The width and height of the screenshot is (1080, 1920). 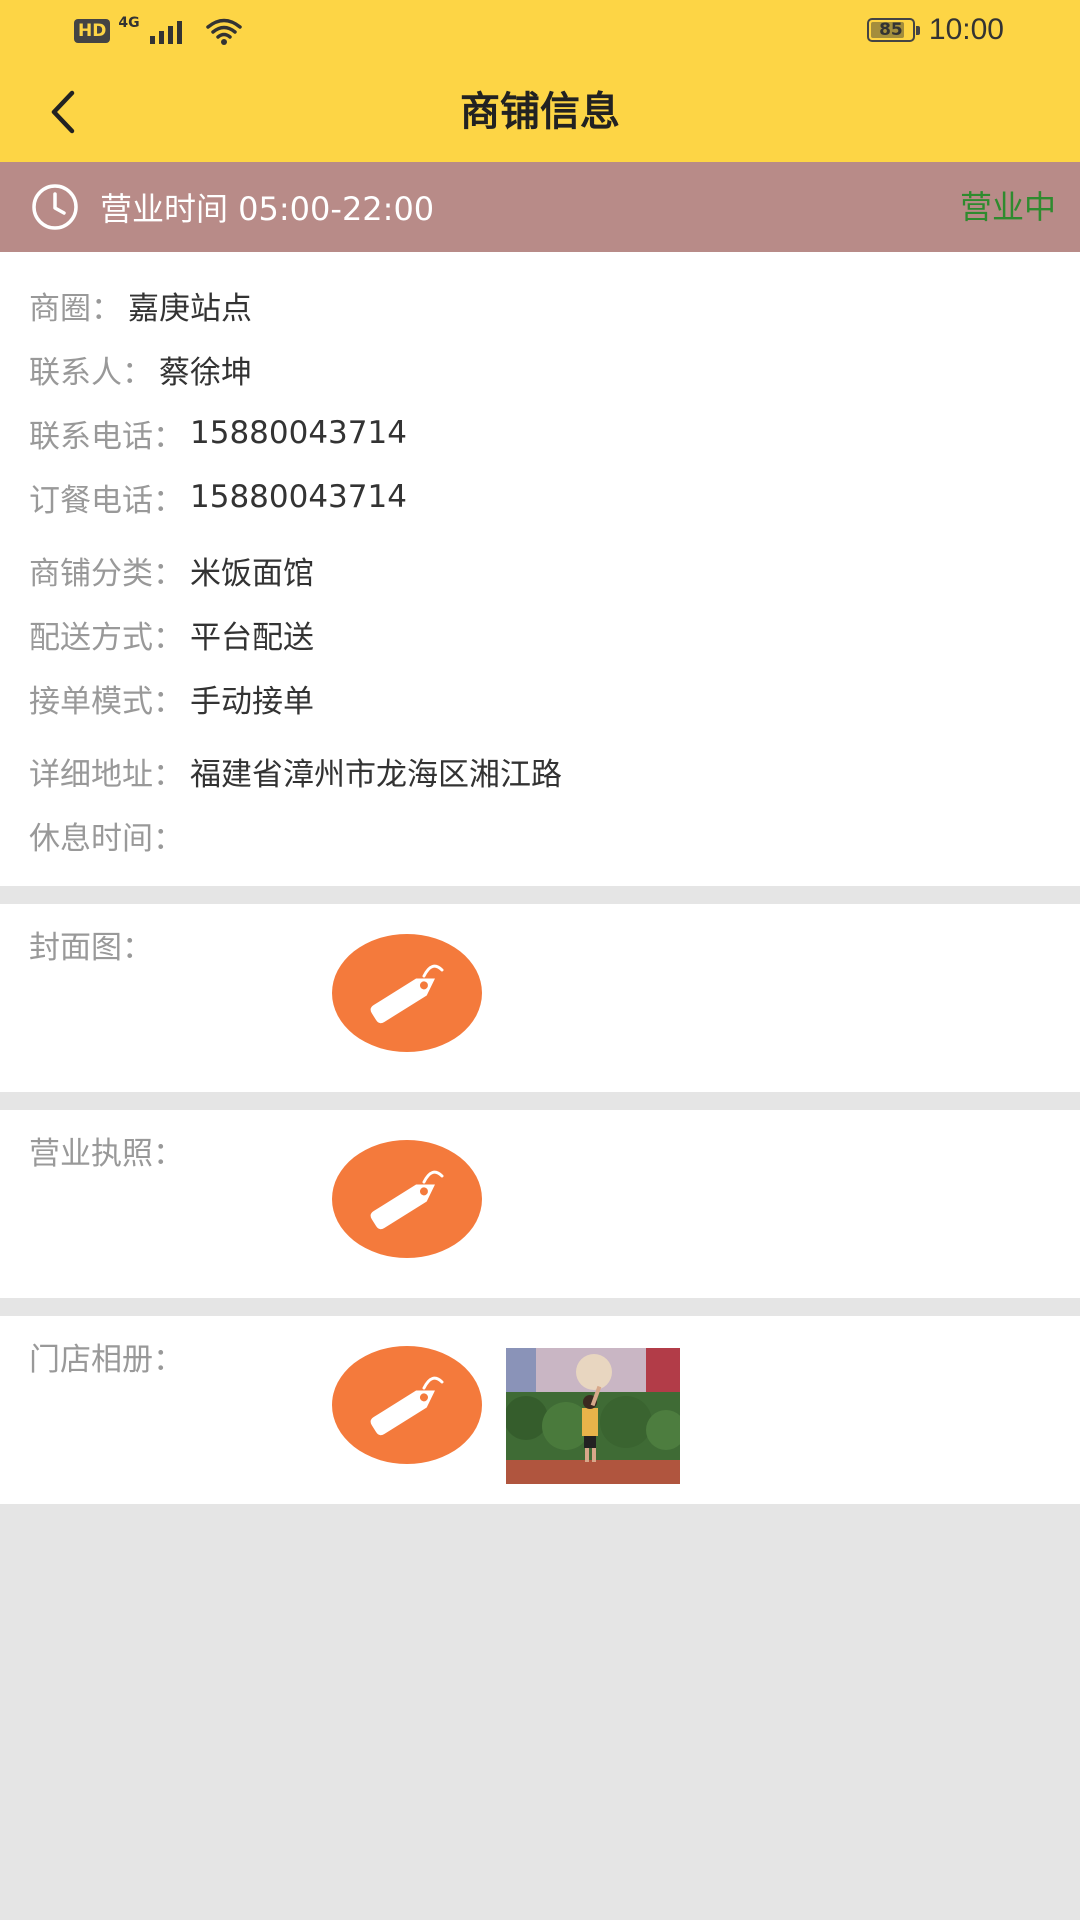 I want to click on business-license-label: 营业执照：, so click(x=106, y=1154).